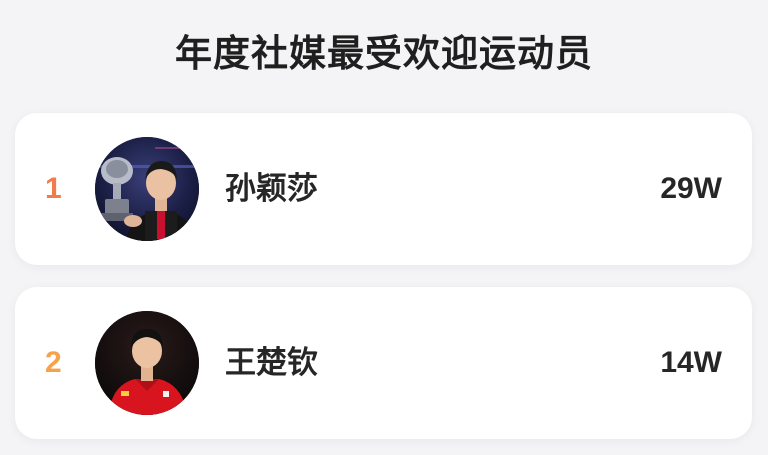 The image size is (768, 455). I want to click on rank-number: 2, so click(53, 362).